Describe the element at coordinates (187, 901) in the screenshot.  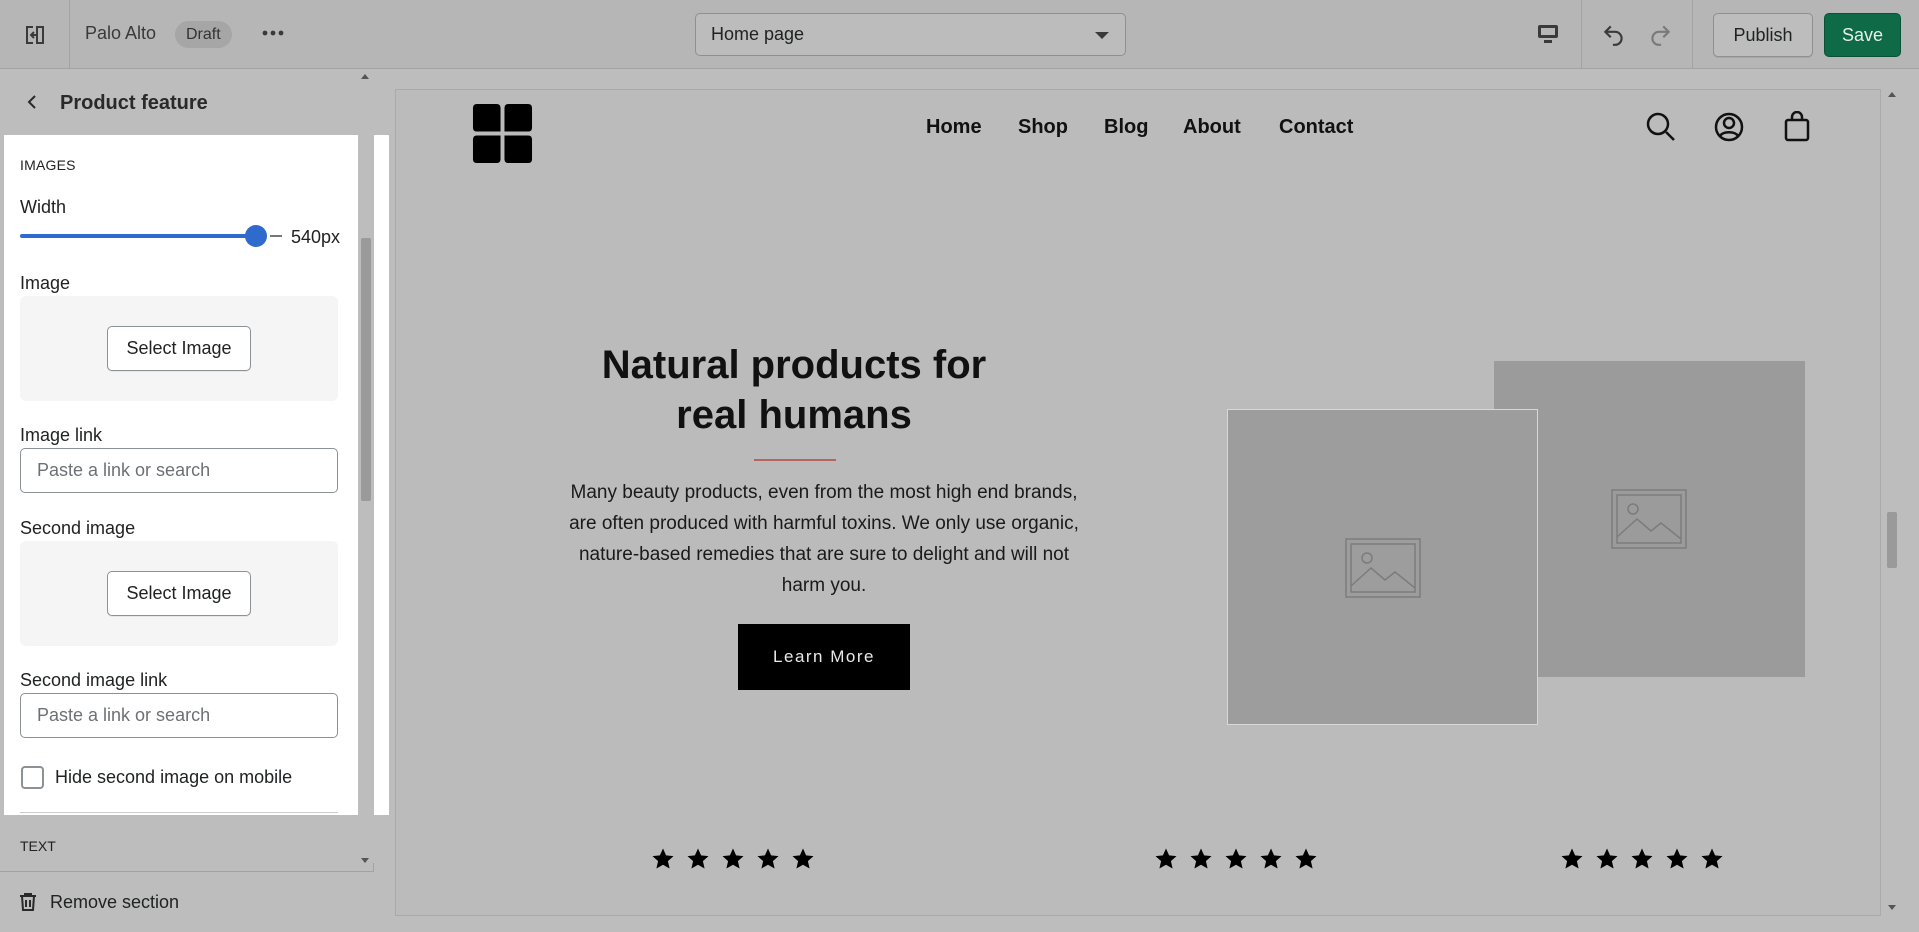
I see `sidebar-footer: Remove section` at that location.